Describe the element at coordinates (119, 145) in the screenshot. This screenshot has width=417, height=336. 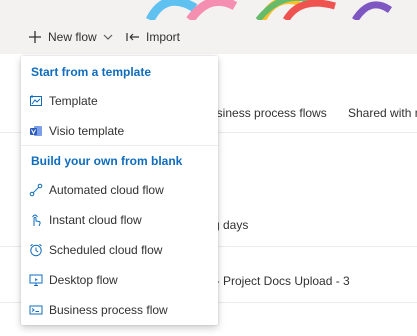
I see `menu-divider` at that location.